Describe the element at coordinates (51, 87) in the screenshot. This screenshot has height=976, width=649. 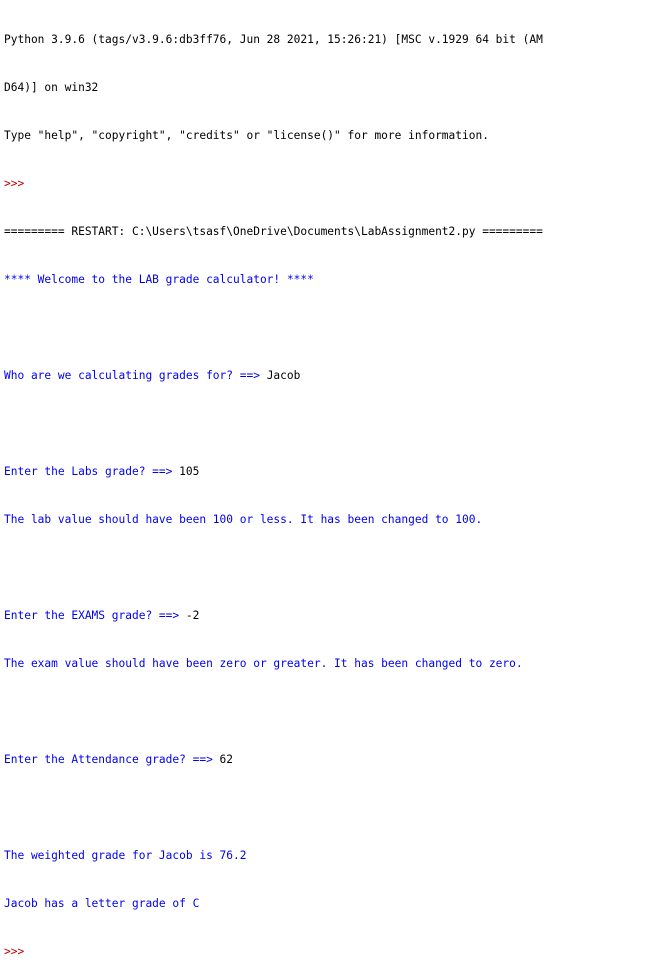
I see `version-line-2: D64)] on win32` at that location.